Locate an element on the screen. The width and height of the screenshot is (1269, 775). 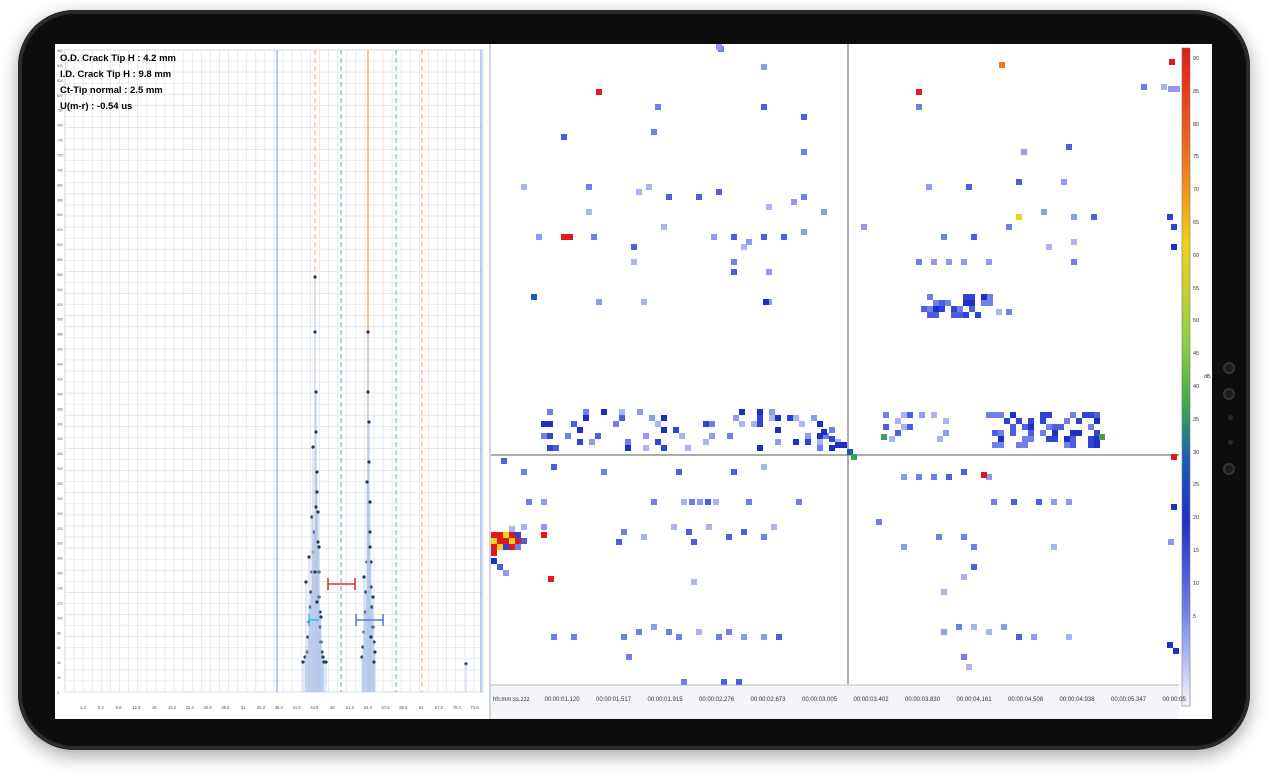
x-tick-label: 54.4 is located at coordinates (368, 707).